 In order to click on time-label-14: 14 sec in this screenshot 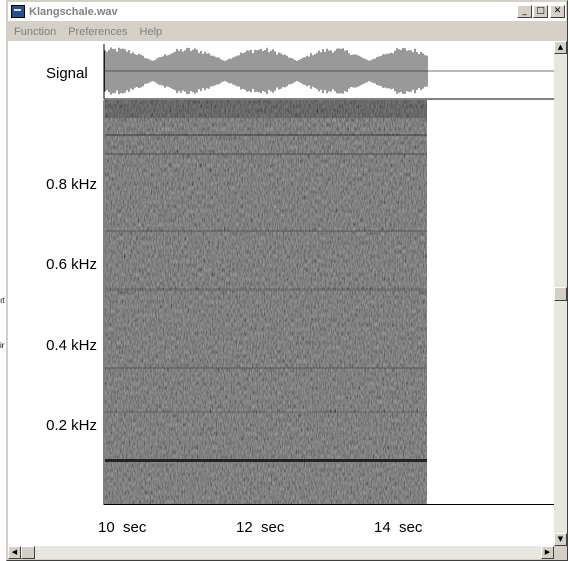, I will do `click(398, 527)`.